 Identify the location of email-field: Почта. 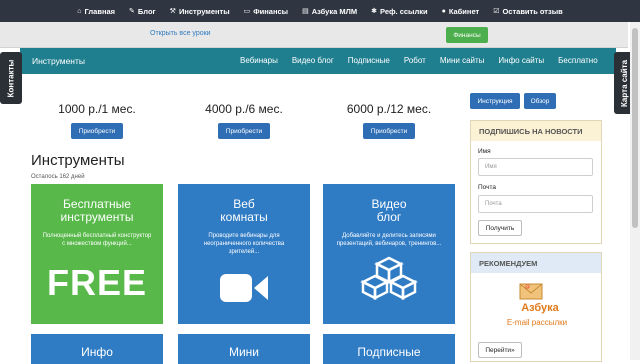
(535, 204).